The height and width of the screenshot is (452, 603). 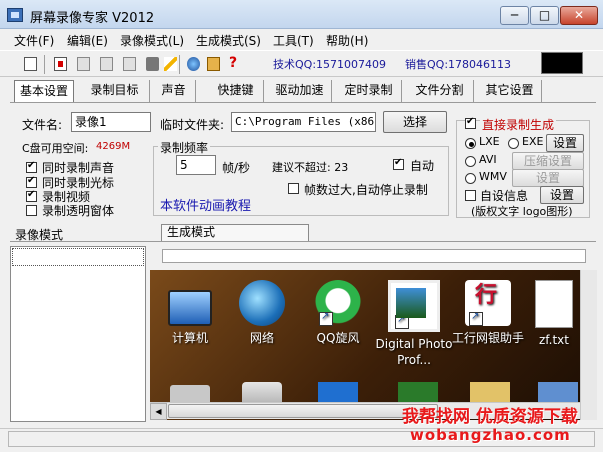 I want to click on lxe-label: LXE, so click(x=489, y=141).